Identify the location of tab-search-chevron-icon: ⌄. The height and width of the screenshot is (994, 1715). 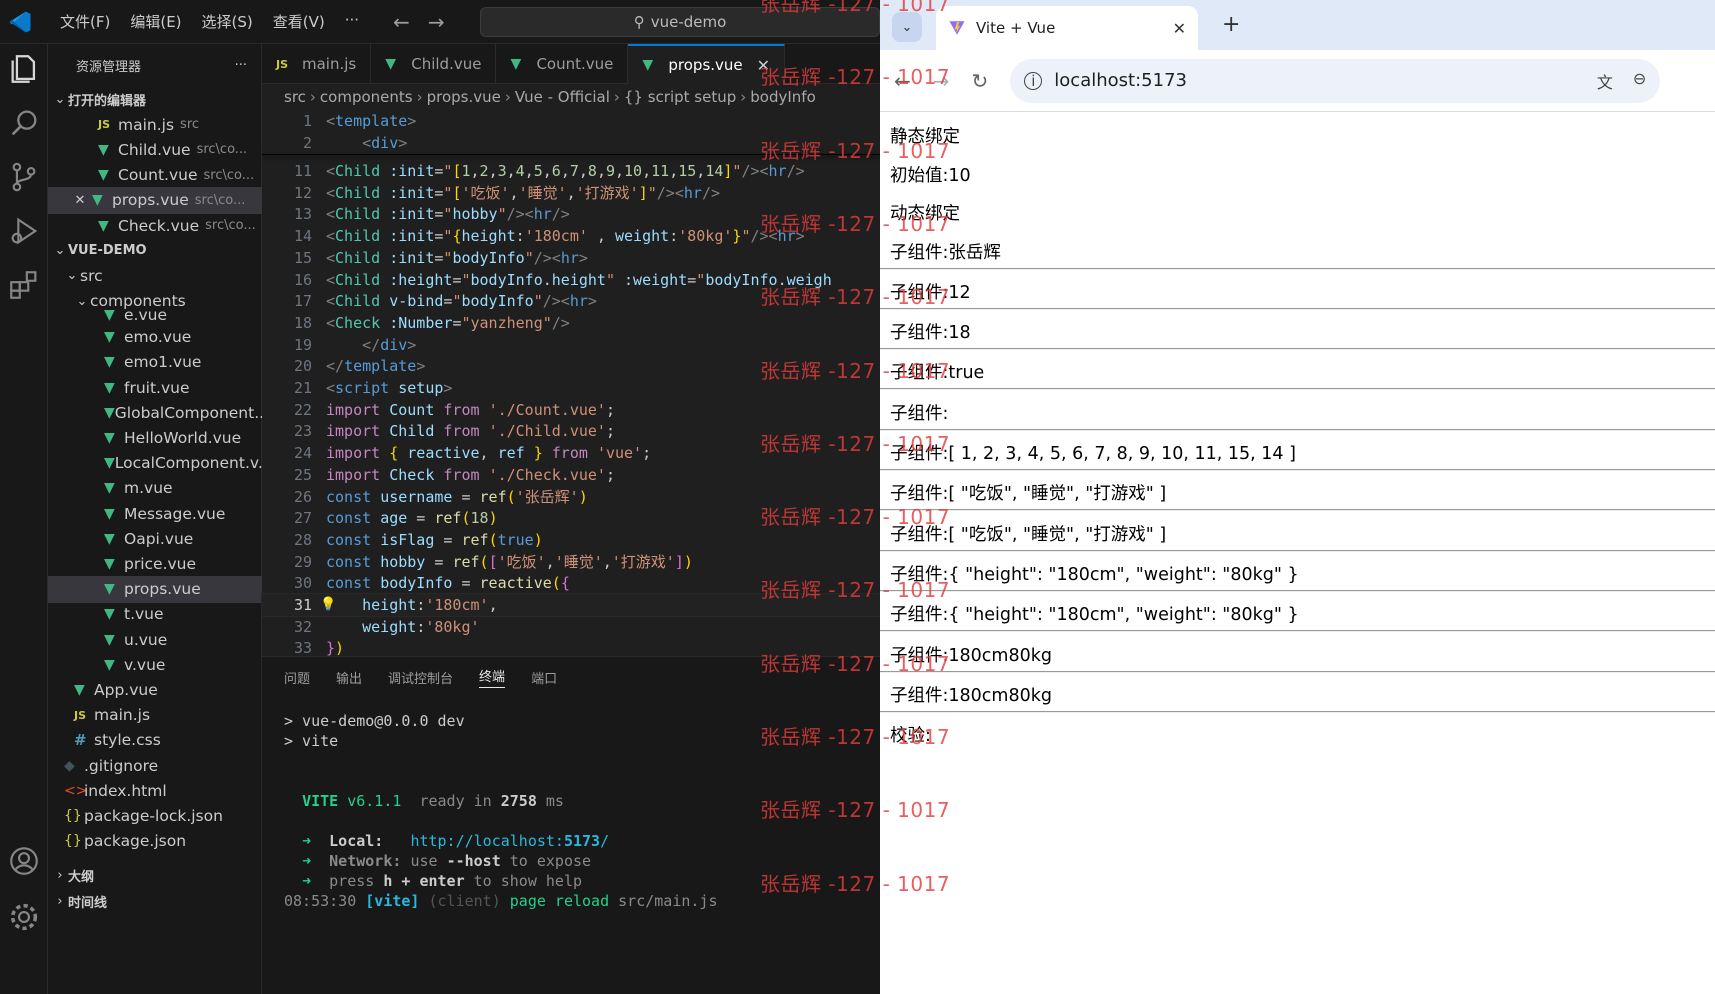
(907, 27).